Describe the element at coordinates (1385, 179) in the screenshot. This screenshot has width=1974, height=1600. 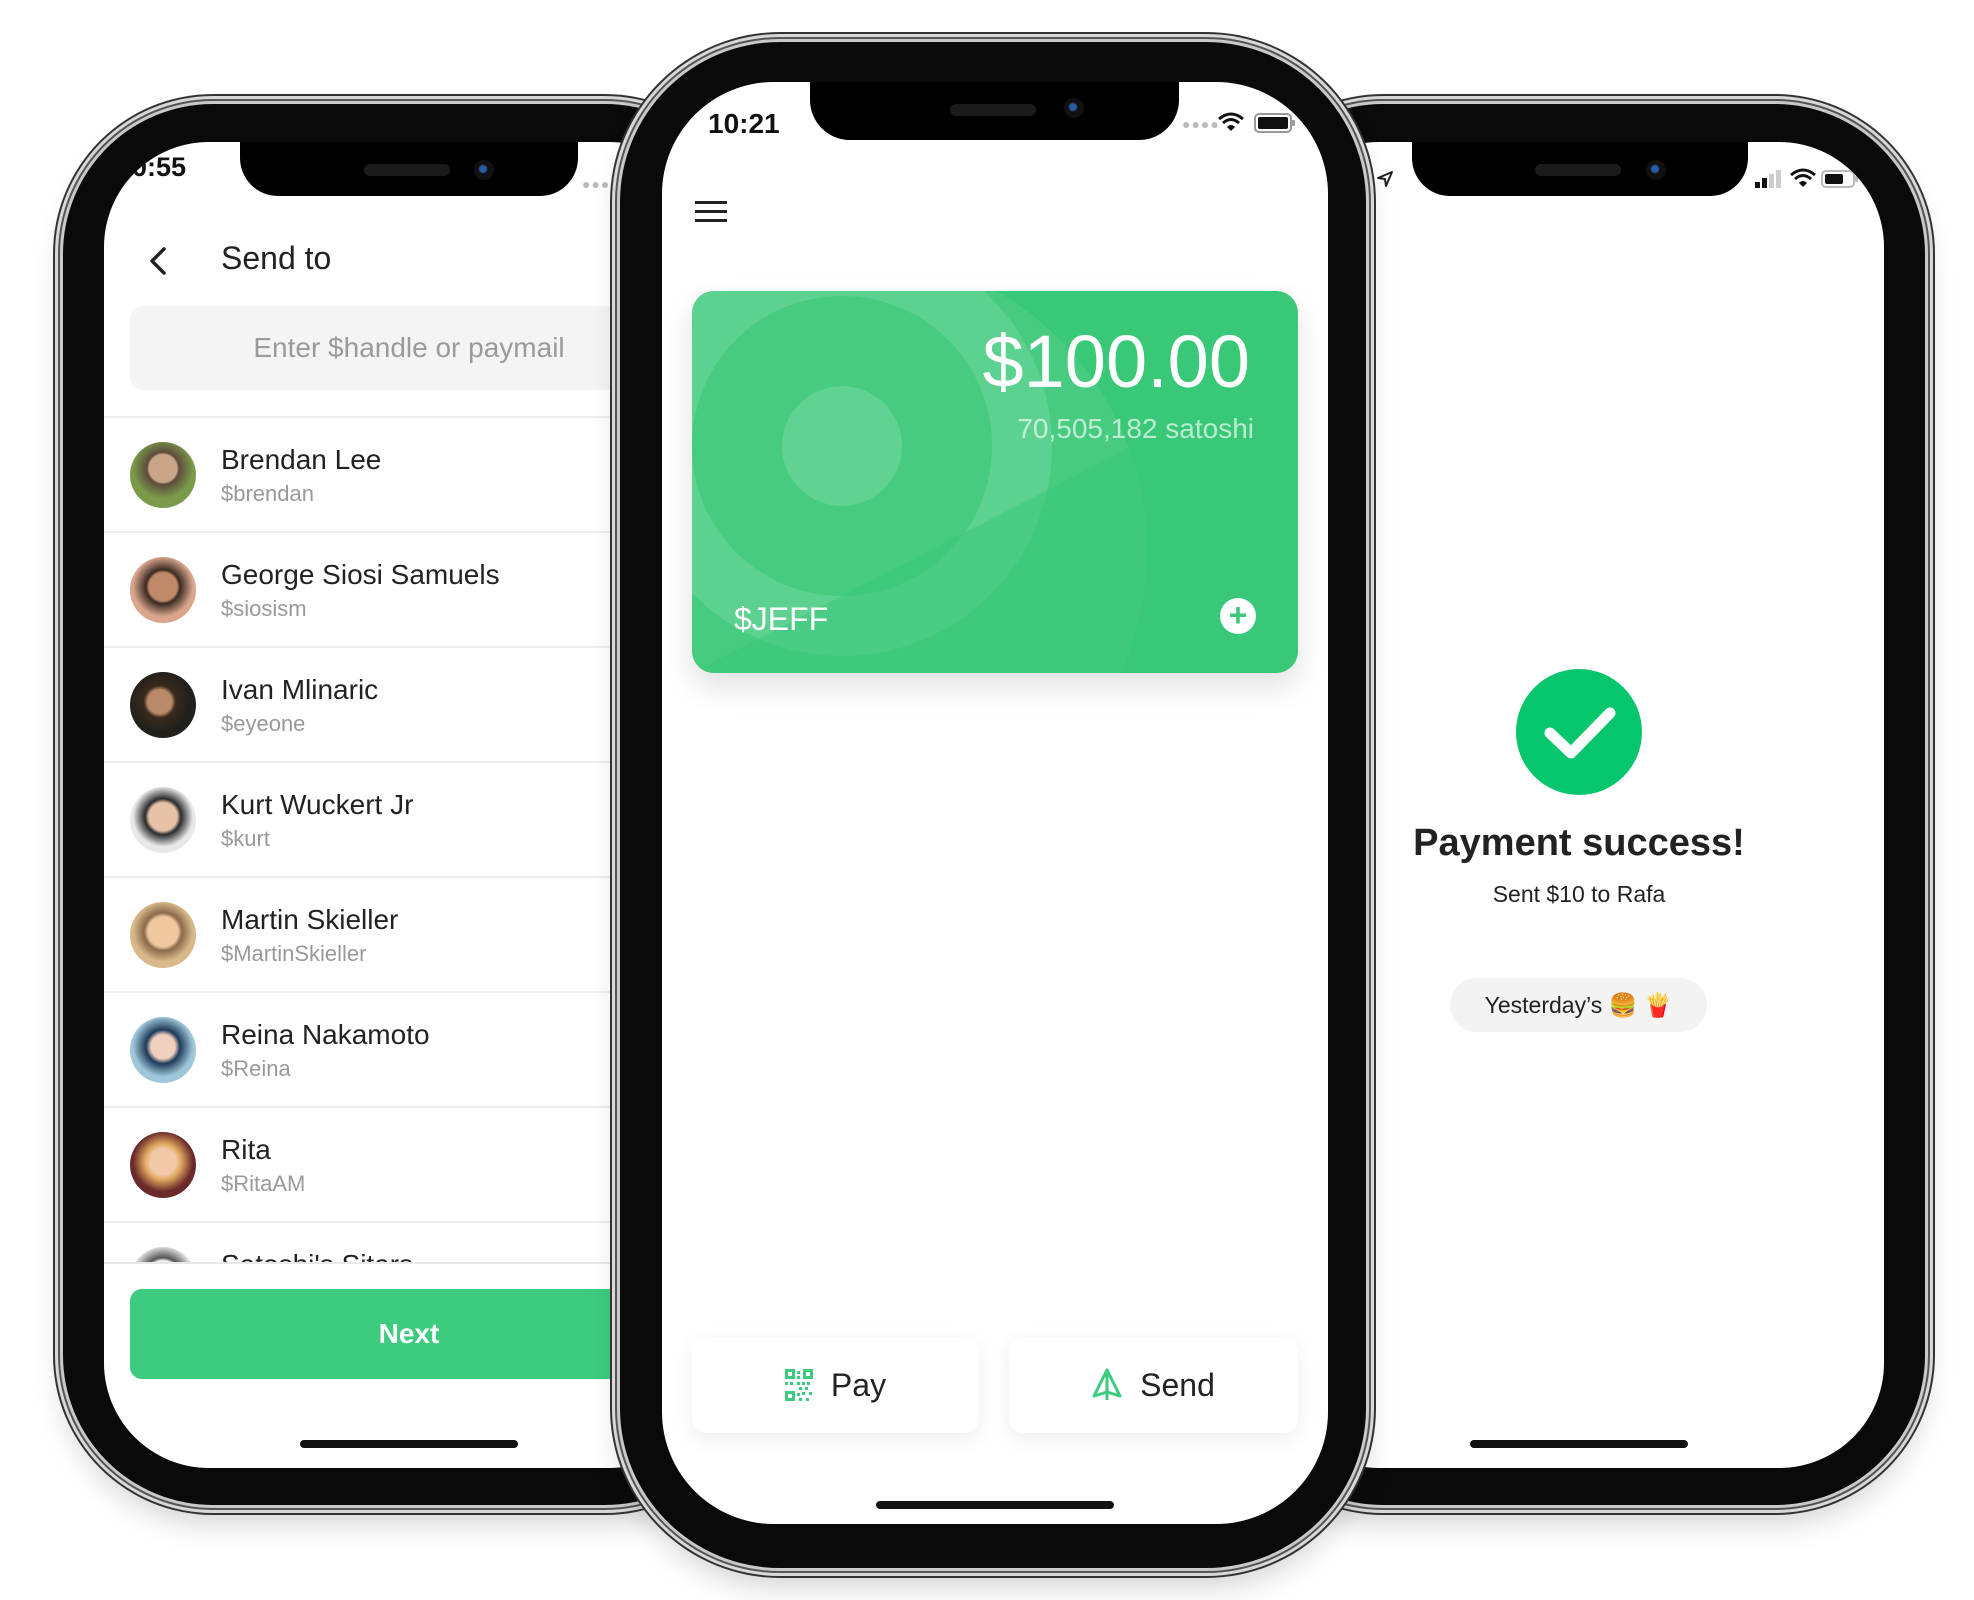
I see `location-arrow-icon` at that location.